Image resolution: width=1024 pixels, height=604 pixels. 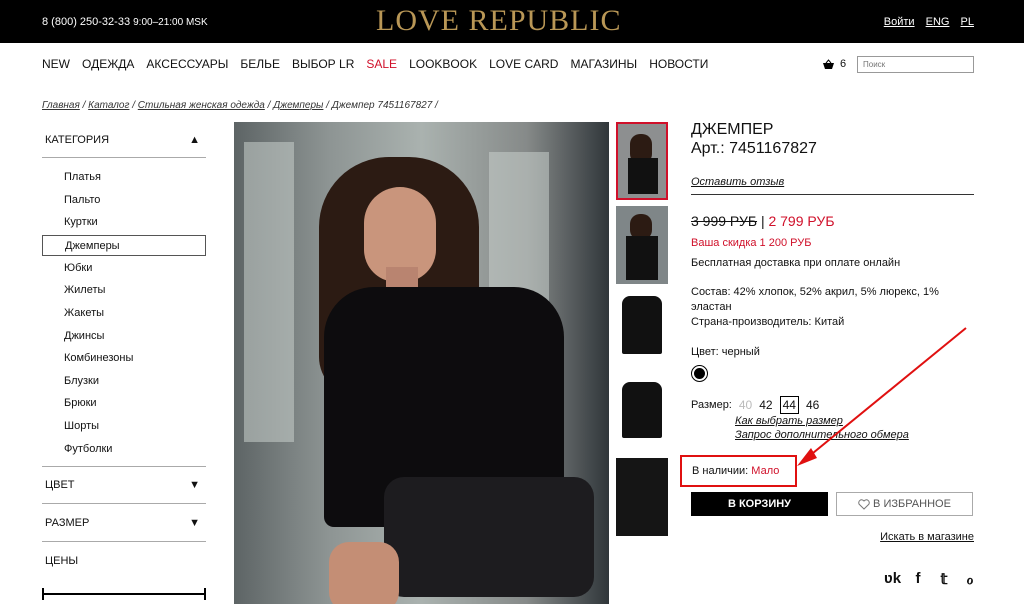 What do you see at coordinates (62, 561) in the screenshot?
I see `price-title: ЦЕНЫ` at bounding box center [62, 561].